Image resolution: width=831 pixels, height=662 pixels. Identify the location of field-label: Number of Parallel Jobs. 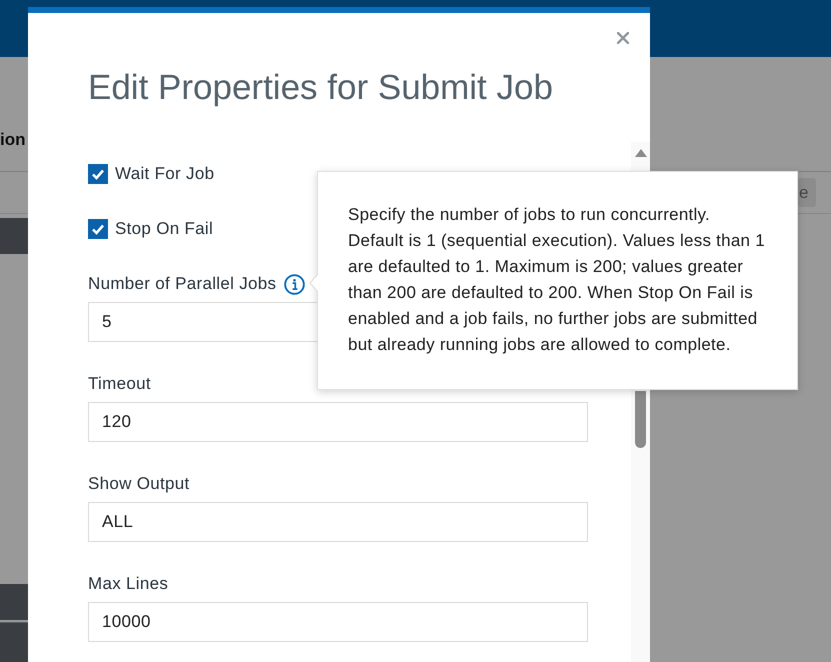
(182, 284).